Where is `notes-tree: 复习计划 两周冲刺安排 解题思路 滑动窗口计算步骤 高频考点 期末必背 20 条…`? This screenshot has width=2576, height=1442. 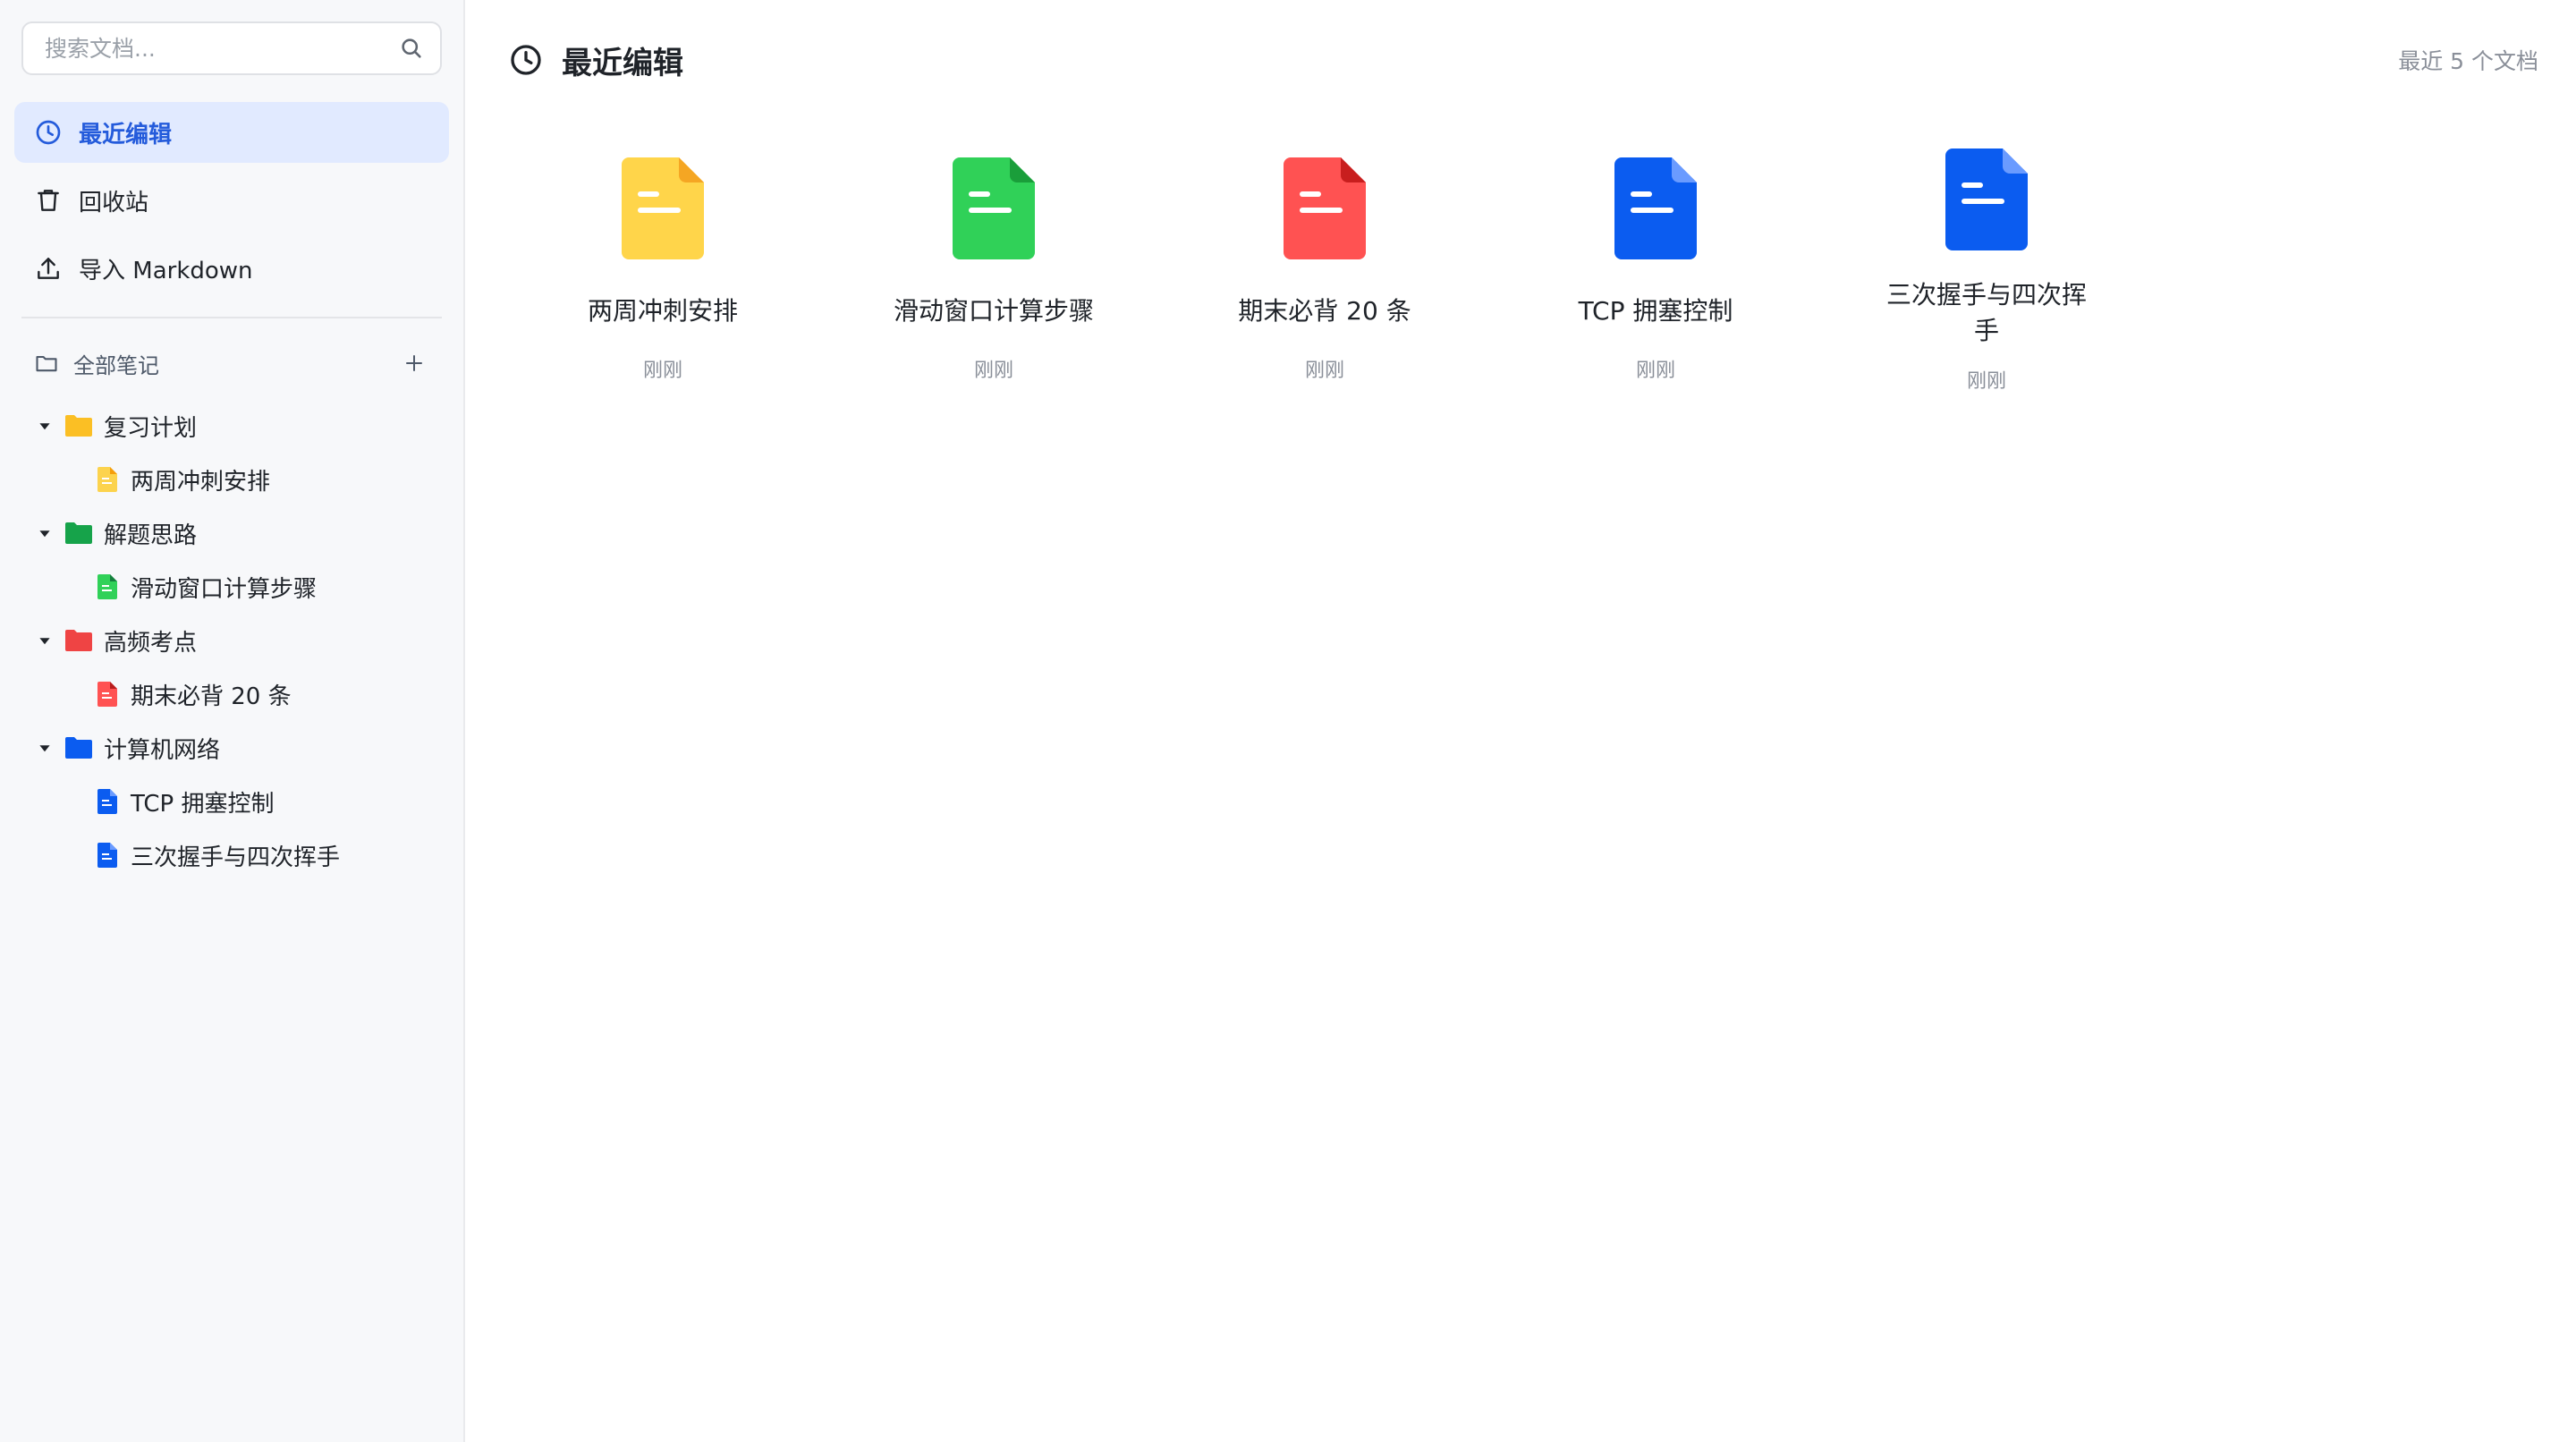
notes-tree: 复习计划 两周冲刺安排 解题思路 滑动窗口计算步骤 高频考点 期末必背 20 条… is located at coordinates (231, 640).